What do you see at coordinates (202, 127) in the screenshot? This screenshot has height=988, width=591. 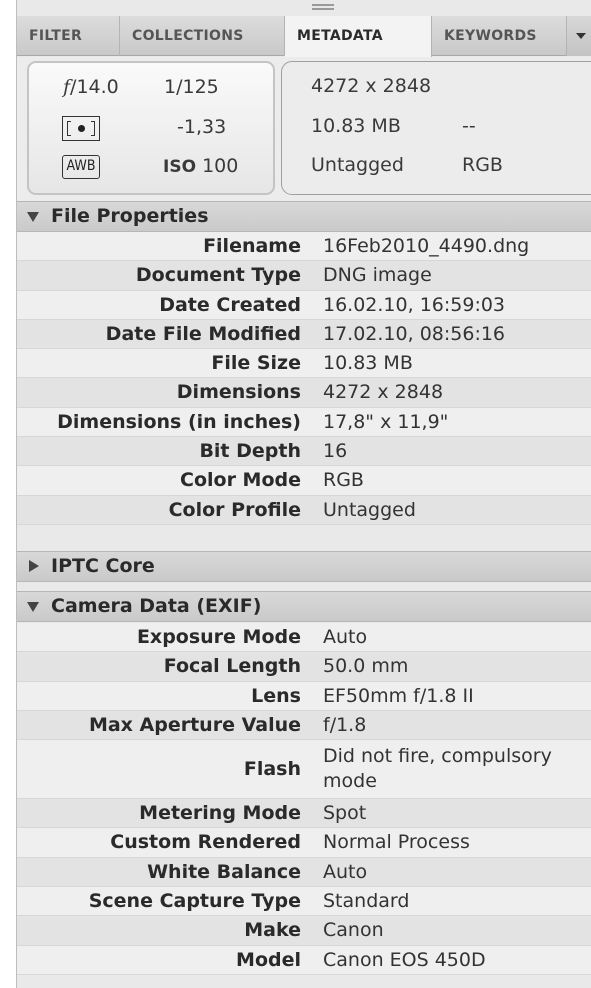 I see `exposure-compensation-value: -1,33` at bounding box center [202, 127].